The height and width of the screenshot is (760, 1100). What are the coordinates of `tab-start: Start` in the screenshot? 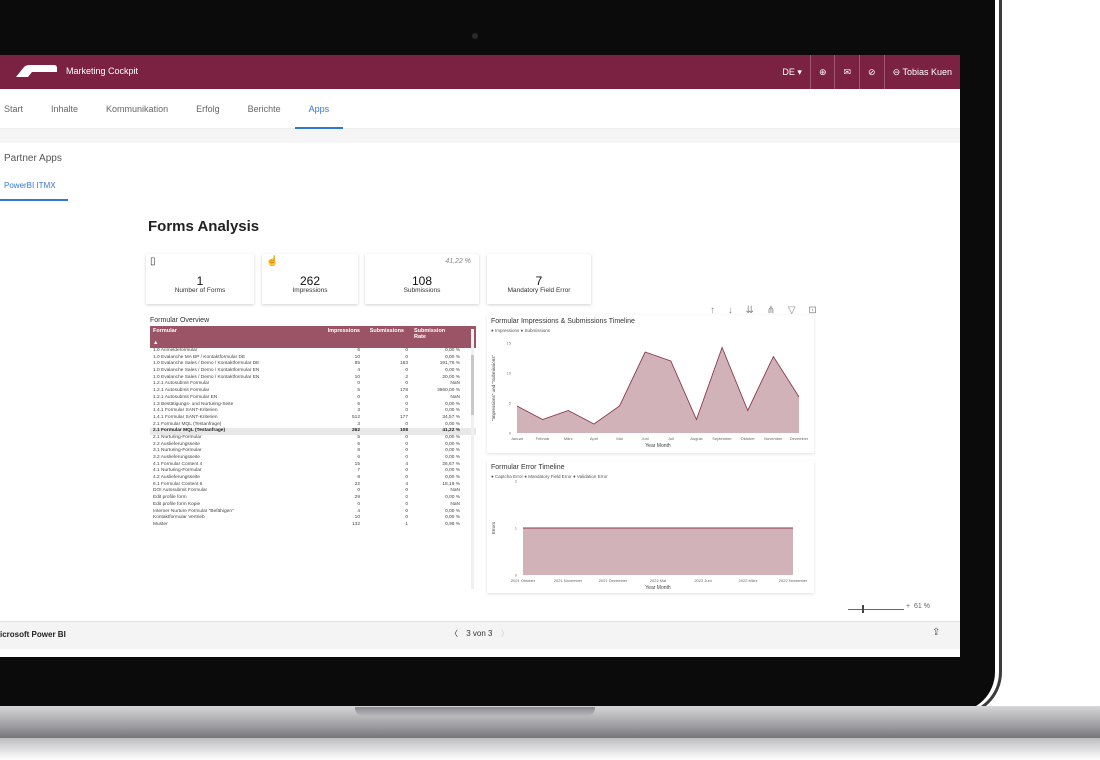 It's located at (18, 109).